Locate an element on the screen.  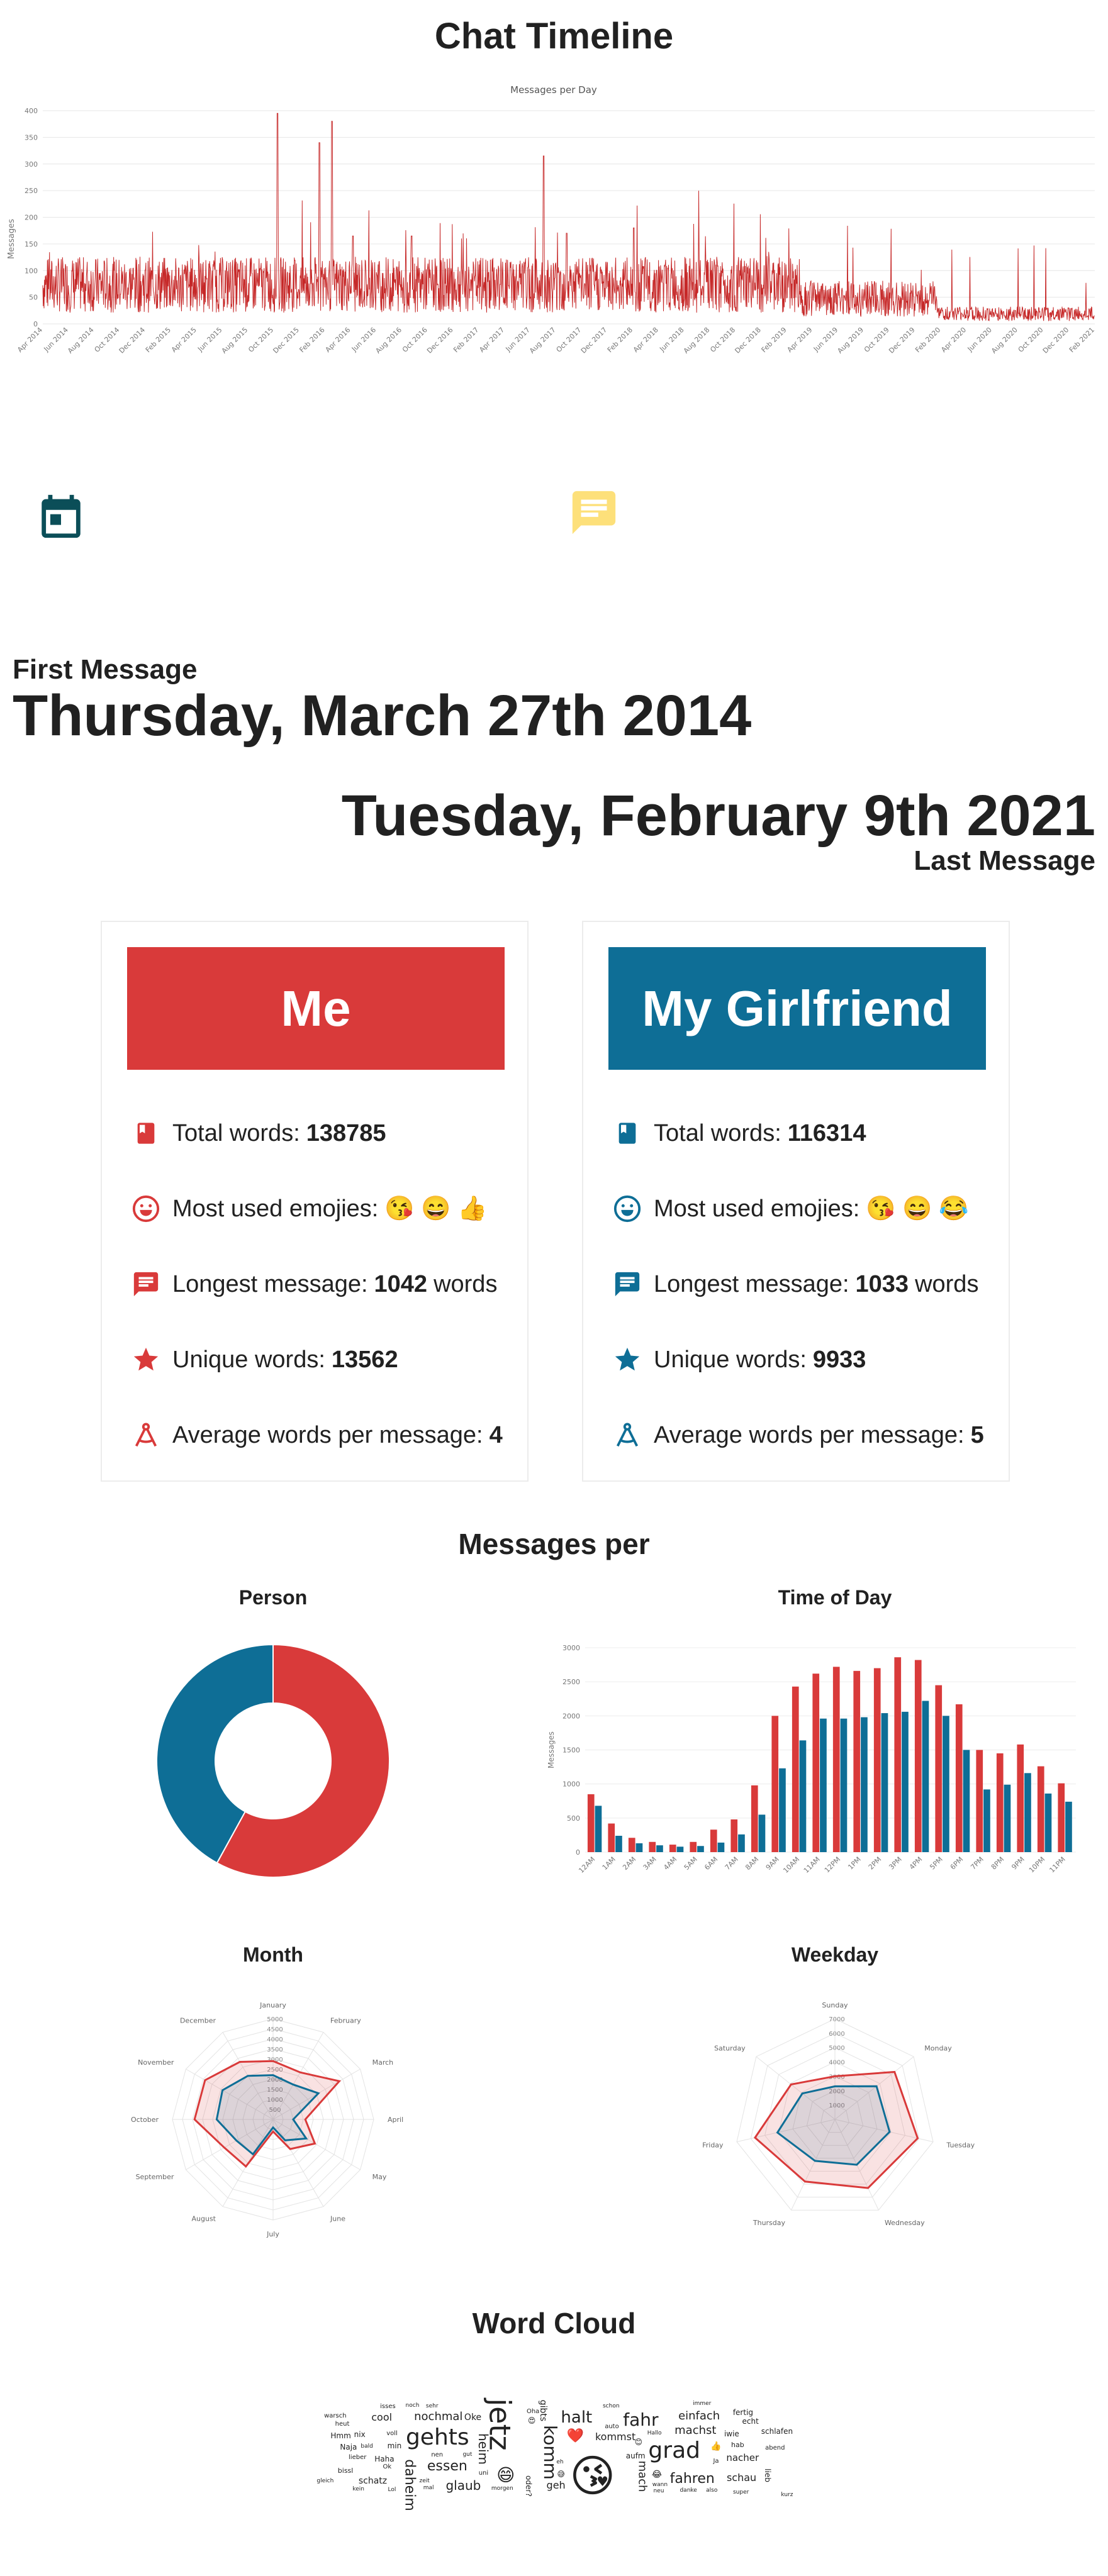
word-cloud-word: fertig is located at coordinates (743, 2413).